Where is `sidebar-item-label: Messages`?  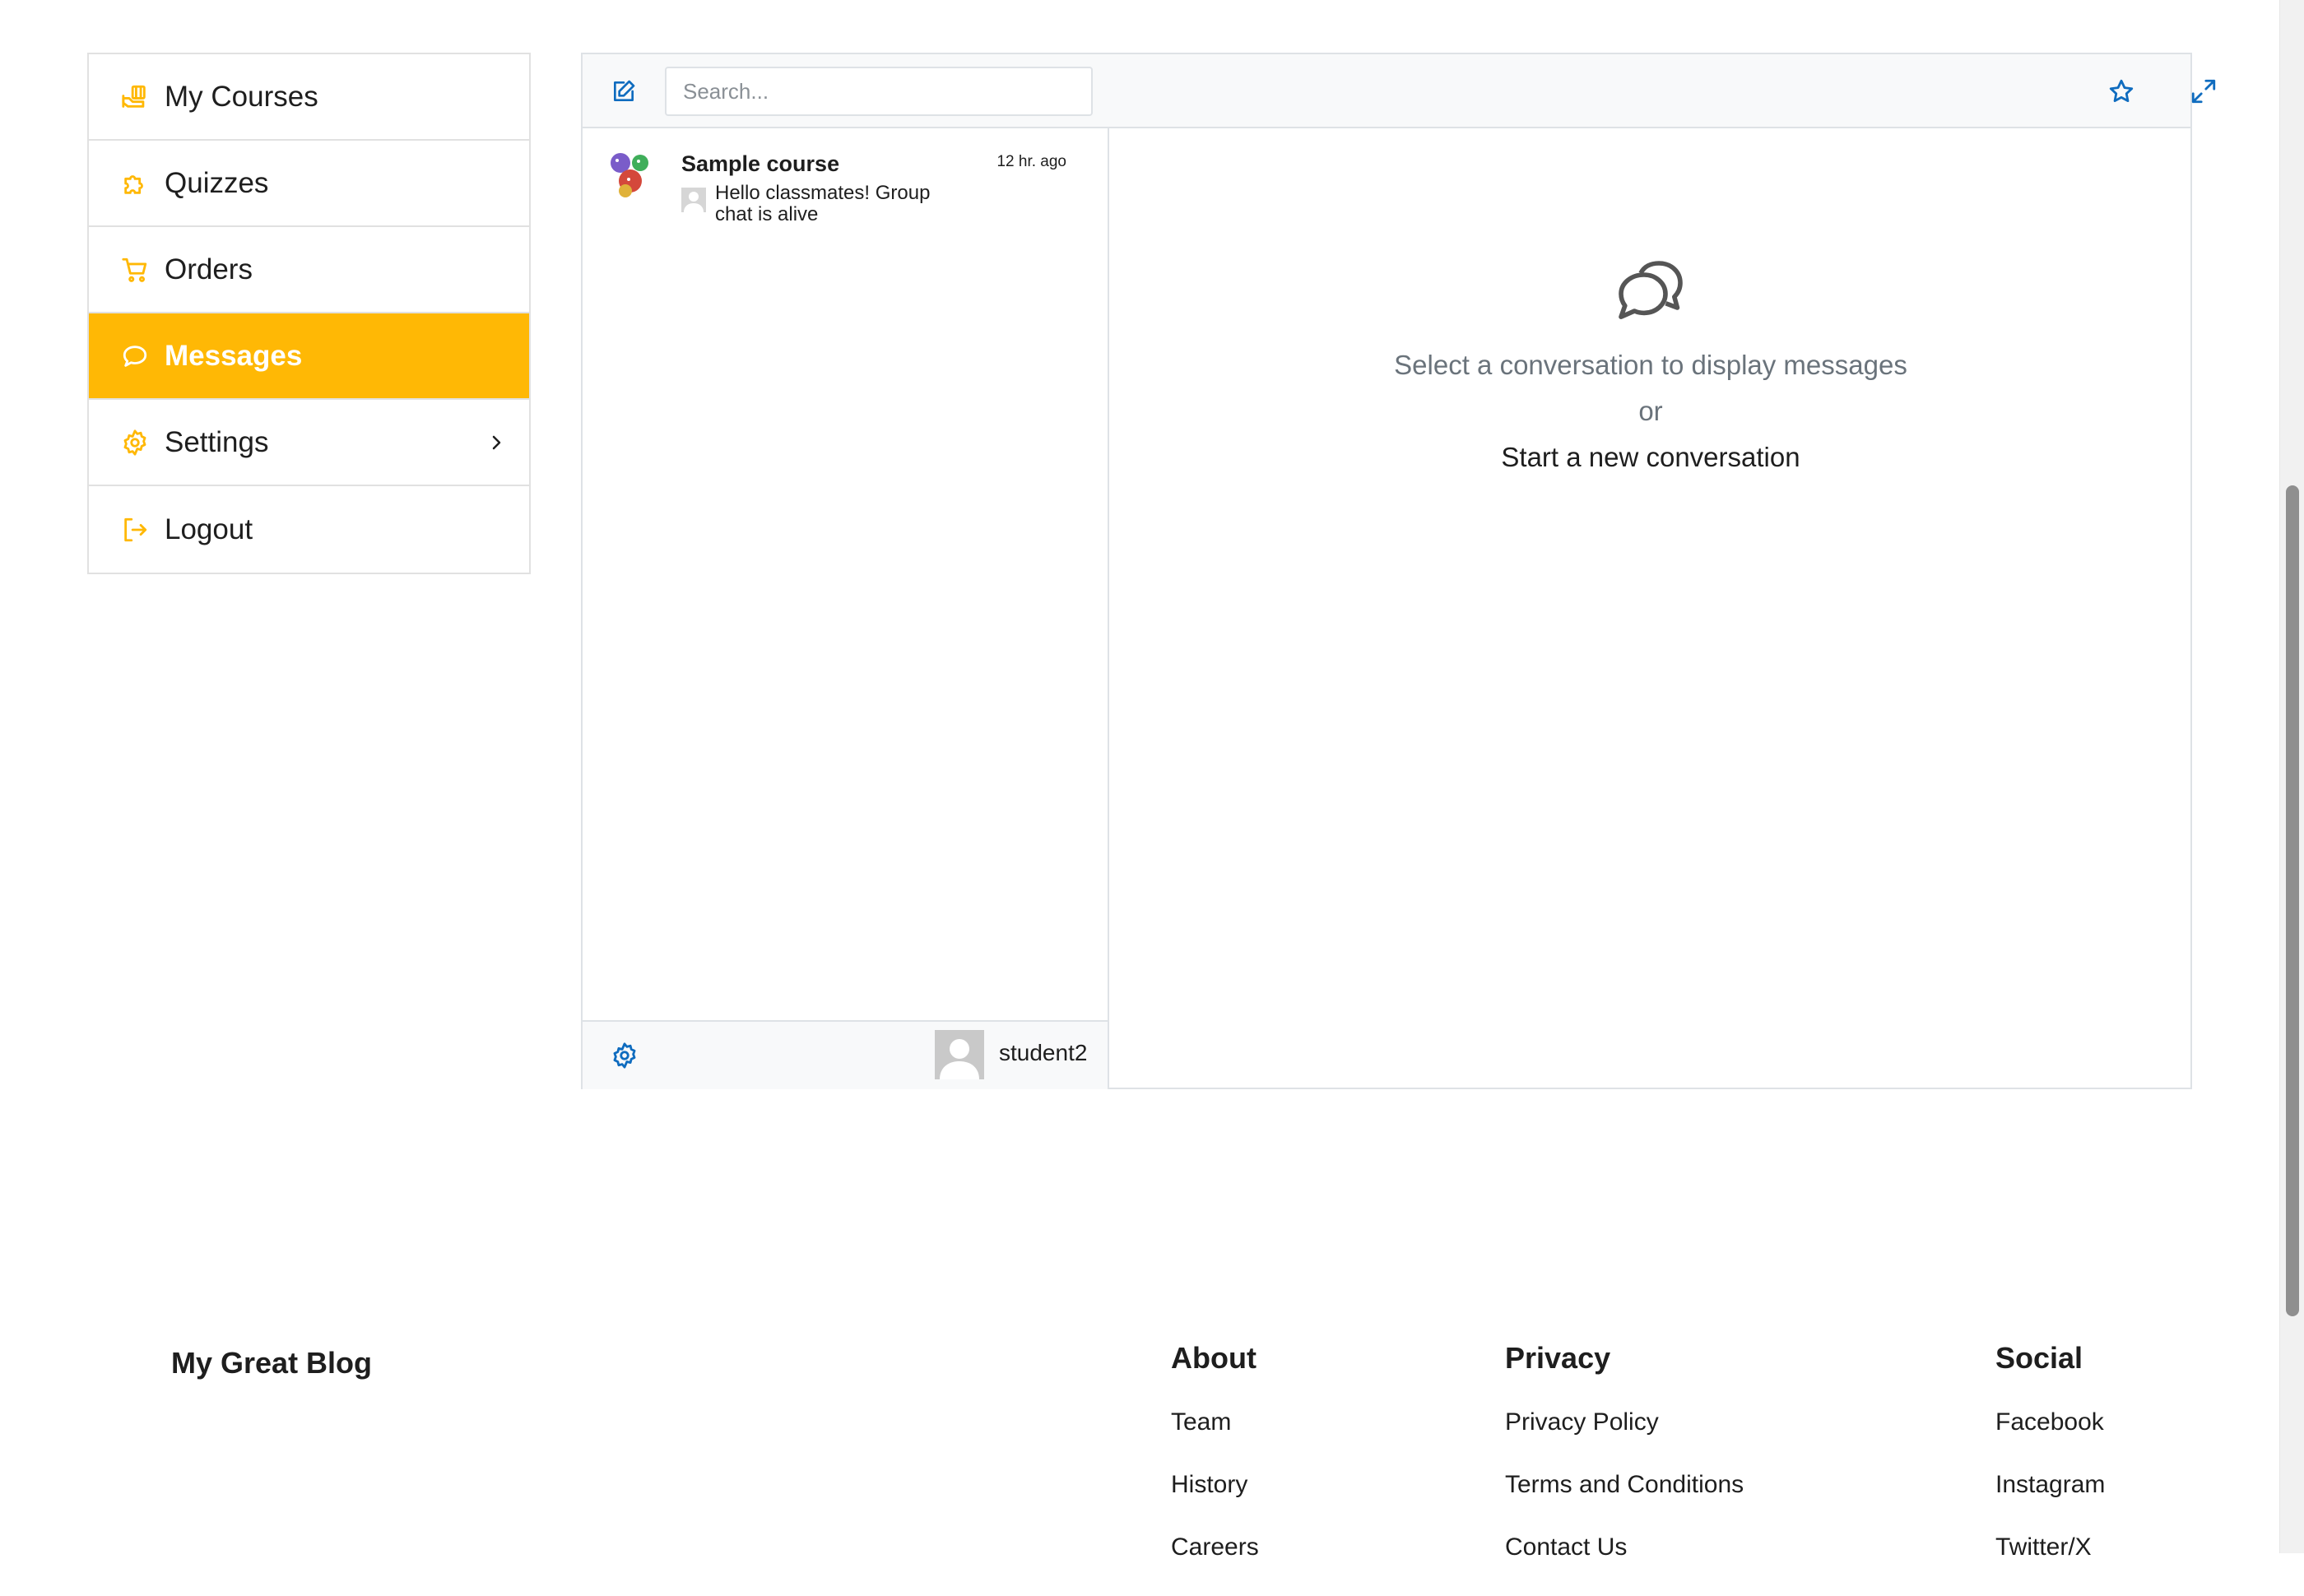
sidebar-item-label: Messages is located at coordinates (234, 355).